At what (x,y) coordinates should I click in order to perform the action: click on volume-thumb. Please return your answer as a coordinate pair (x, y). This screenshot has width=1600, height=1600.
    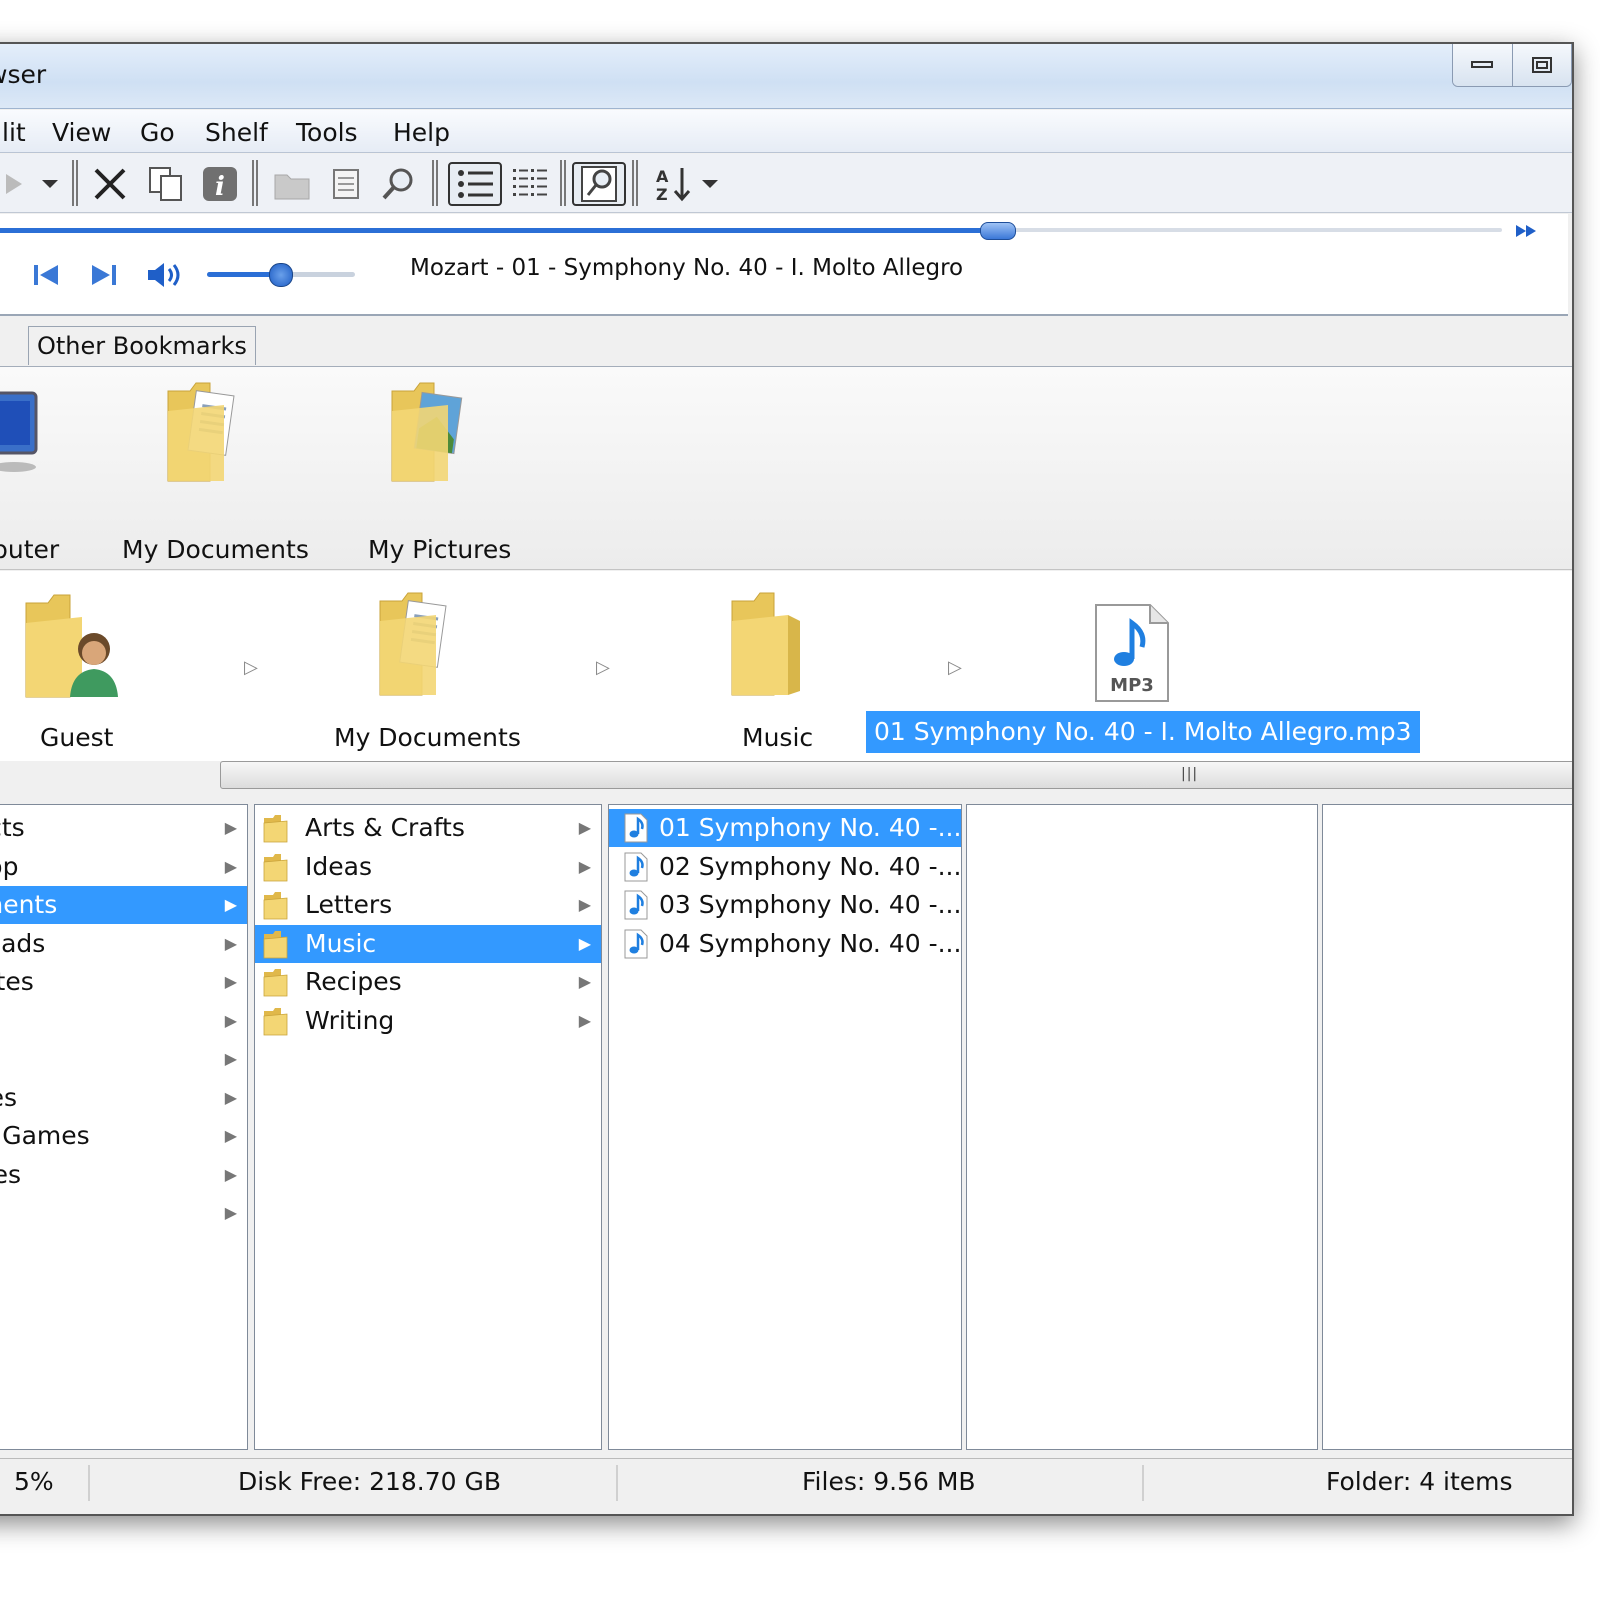
    Looking at the image, I should click on (281, 275).